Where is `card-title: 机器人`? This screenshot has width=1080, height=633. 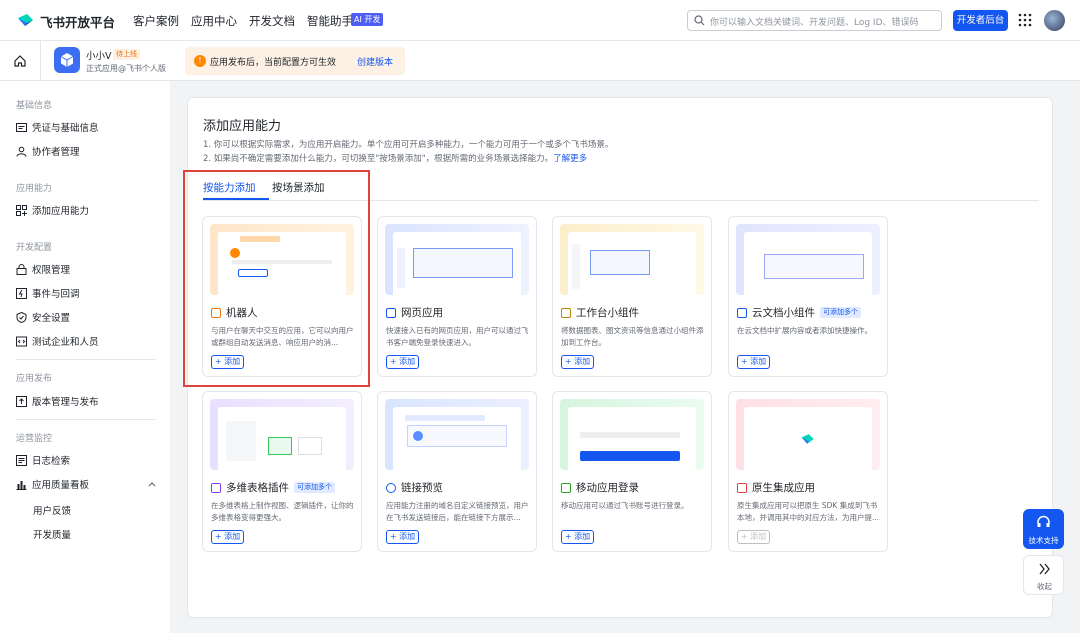
card-title: 机器人 is located at coordinates (234, 312).